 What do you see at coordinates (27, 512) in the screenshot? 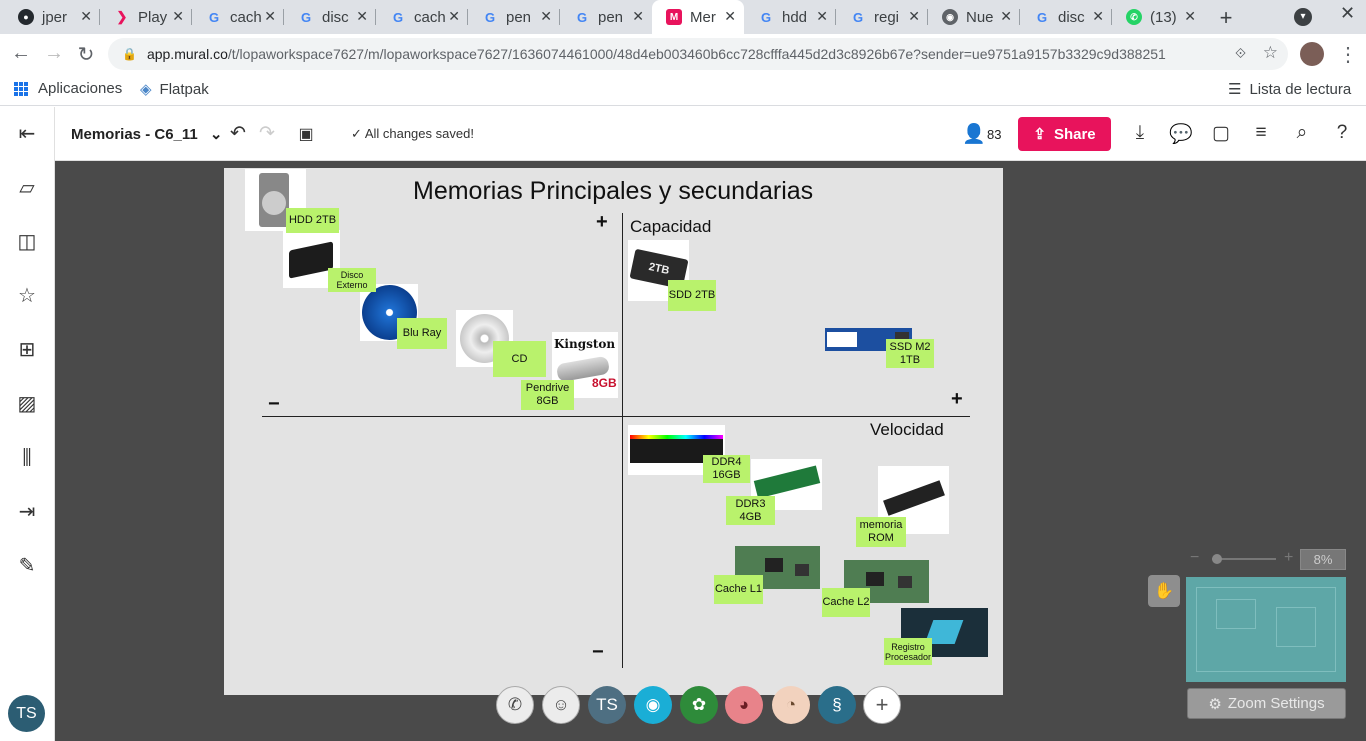
I see `import-icon: ⇥` at bounding box center [27, 512].